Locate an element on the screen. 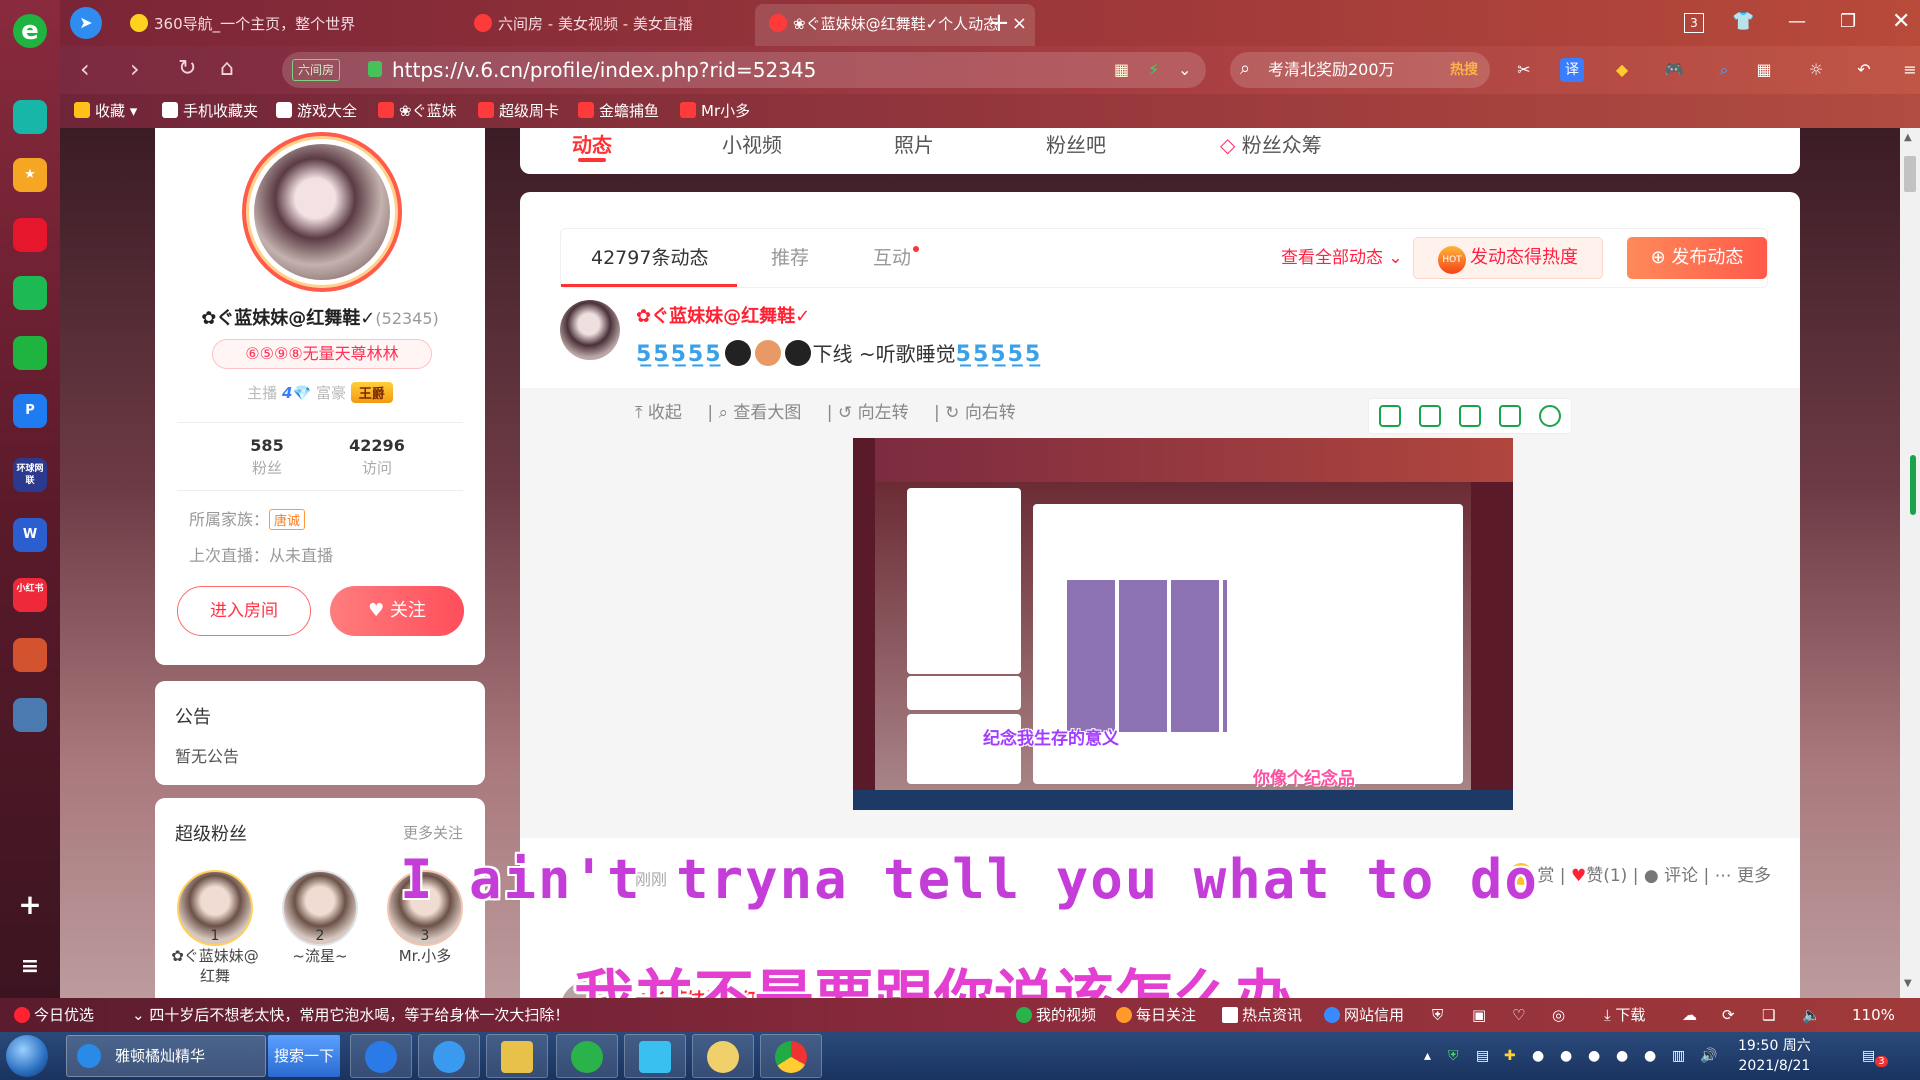  refresh-button: ↻ is located at coordinates (187, 69).